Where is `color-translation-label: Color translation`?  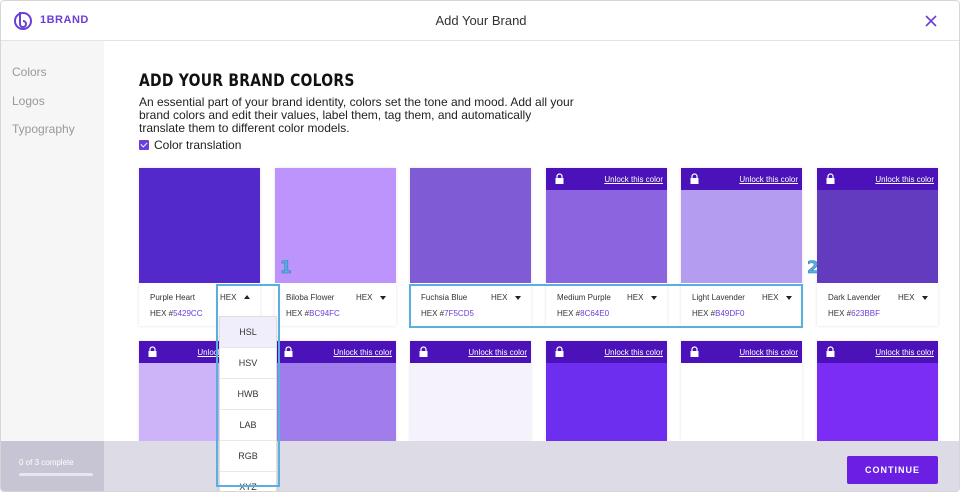 color-translation-label: Color translation is located at coordinates (198, 145).